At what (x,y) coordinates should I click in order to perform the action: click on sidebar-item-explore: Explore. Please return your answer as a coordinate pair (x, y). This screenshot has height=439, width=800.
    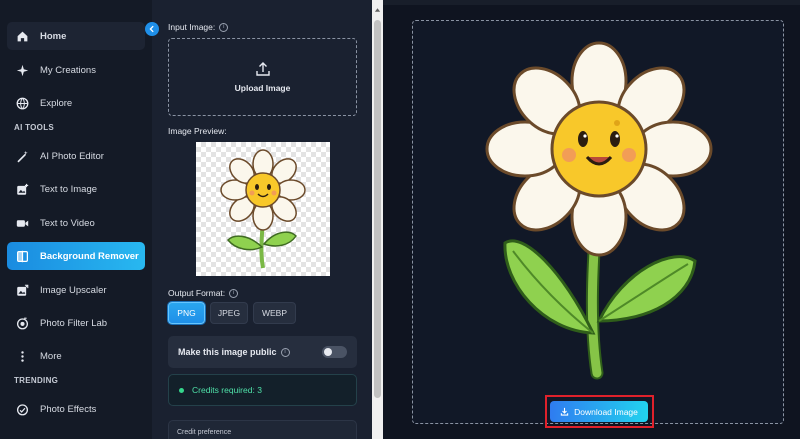
    Looking at the image, I should click on (76, 103).